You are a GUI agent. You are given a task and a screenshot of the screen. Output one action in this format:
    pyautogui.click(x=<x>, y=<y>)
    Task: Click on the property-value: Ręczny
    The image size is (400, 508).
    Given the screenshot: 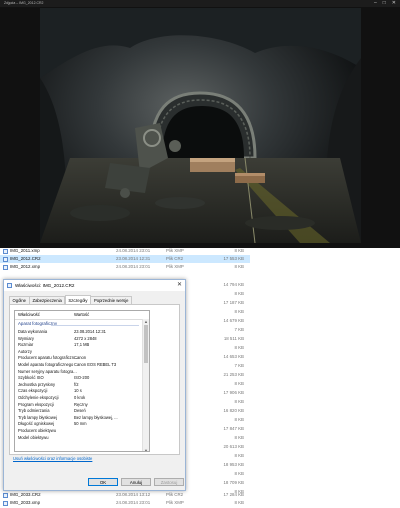 What is the action you would take?
    pyautogui.click(x=81, y=404)
    